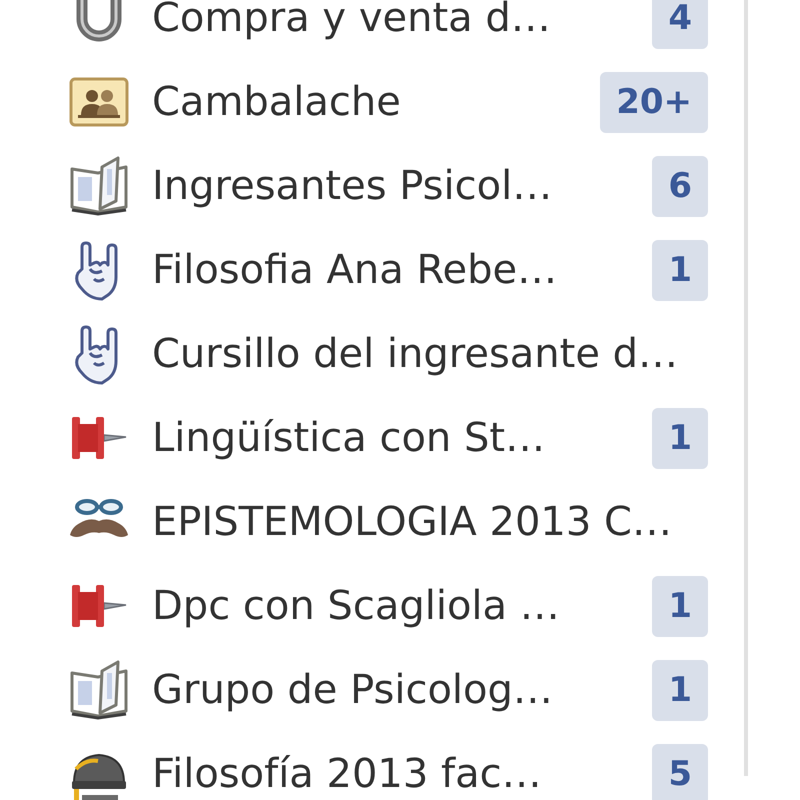  What do you see at coordinates (276, 102) in the screenshot?
I see `group-name-link: Cambalache` at bounding box center [276, 102].